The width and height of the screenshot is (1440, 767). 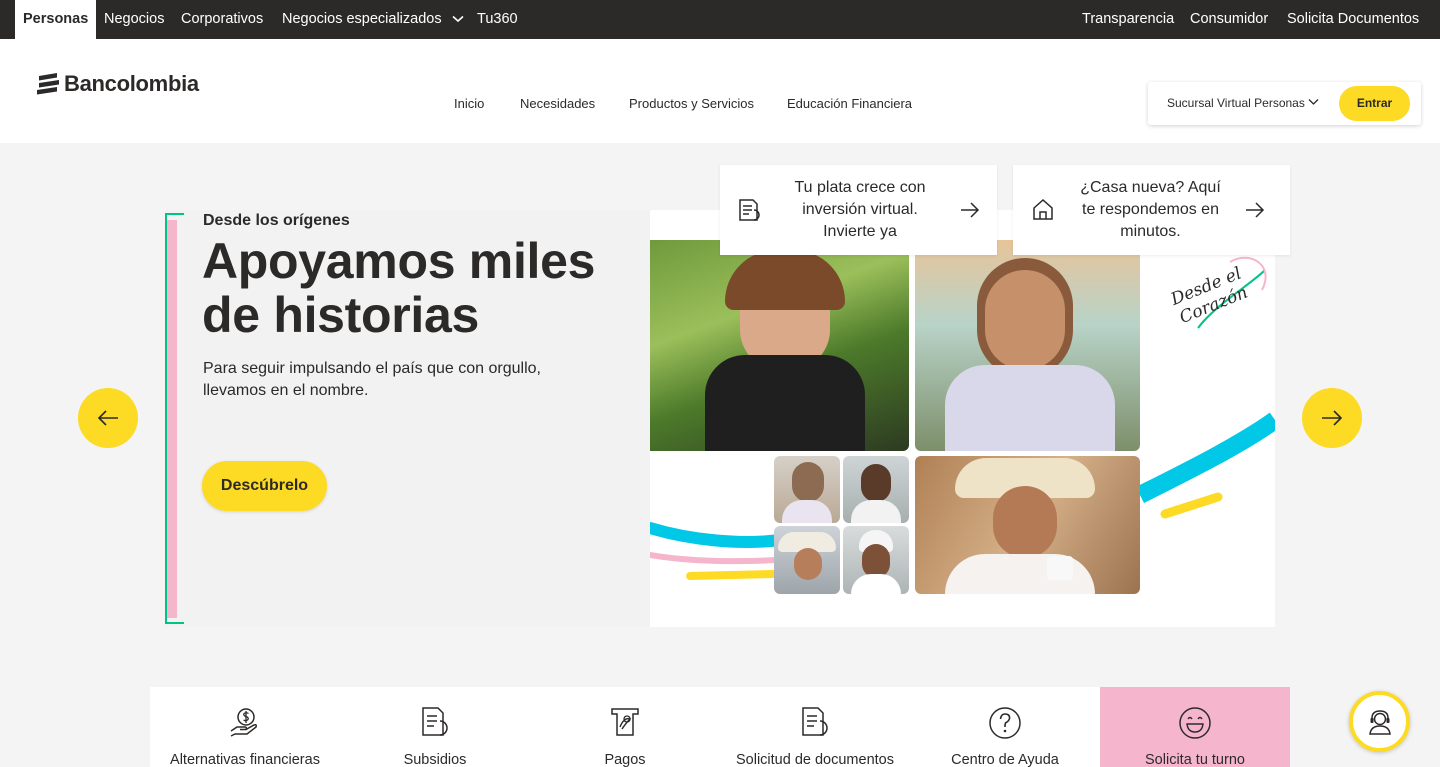 I want to click on photo-man-hat, so click(x=807, y=560).